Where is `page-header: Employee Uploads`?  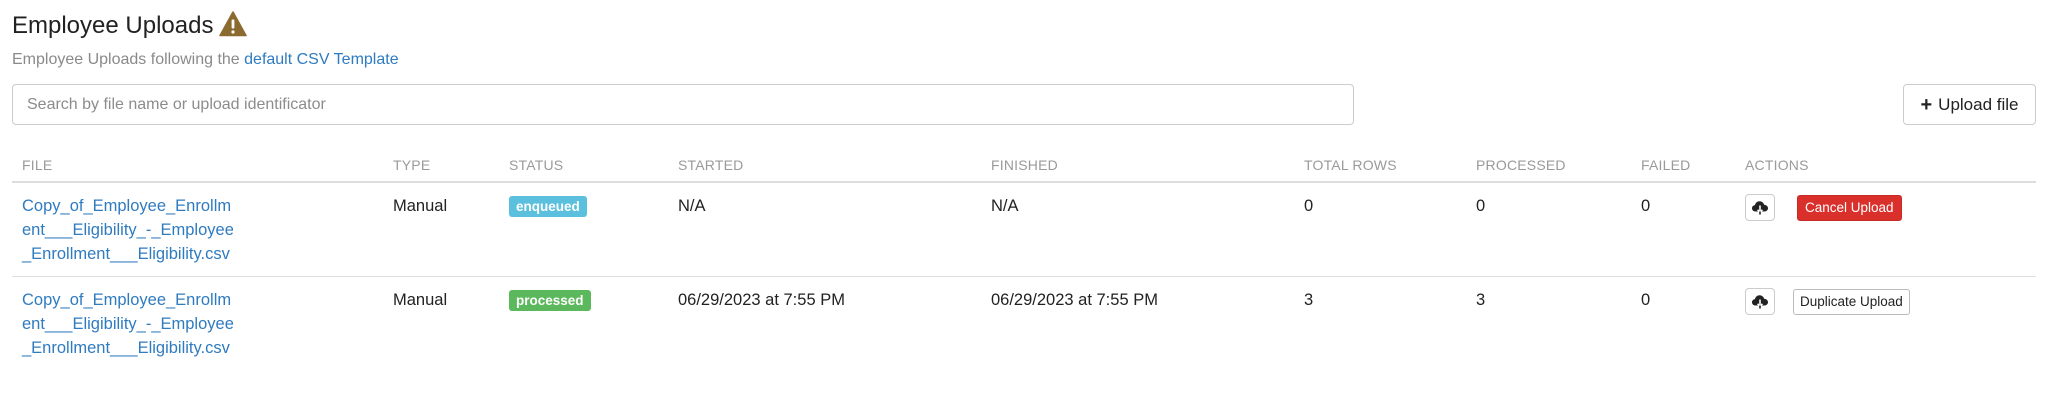
page-header: Employee Uploads is located at coordinates (130, 26).